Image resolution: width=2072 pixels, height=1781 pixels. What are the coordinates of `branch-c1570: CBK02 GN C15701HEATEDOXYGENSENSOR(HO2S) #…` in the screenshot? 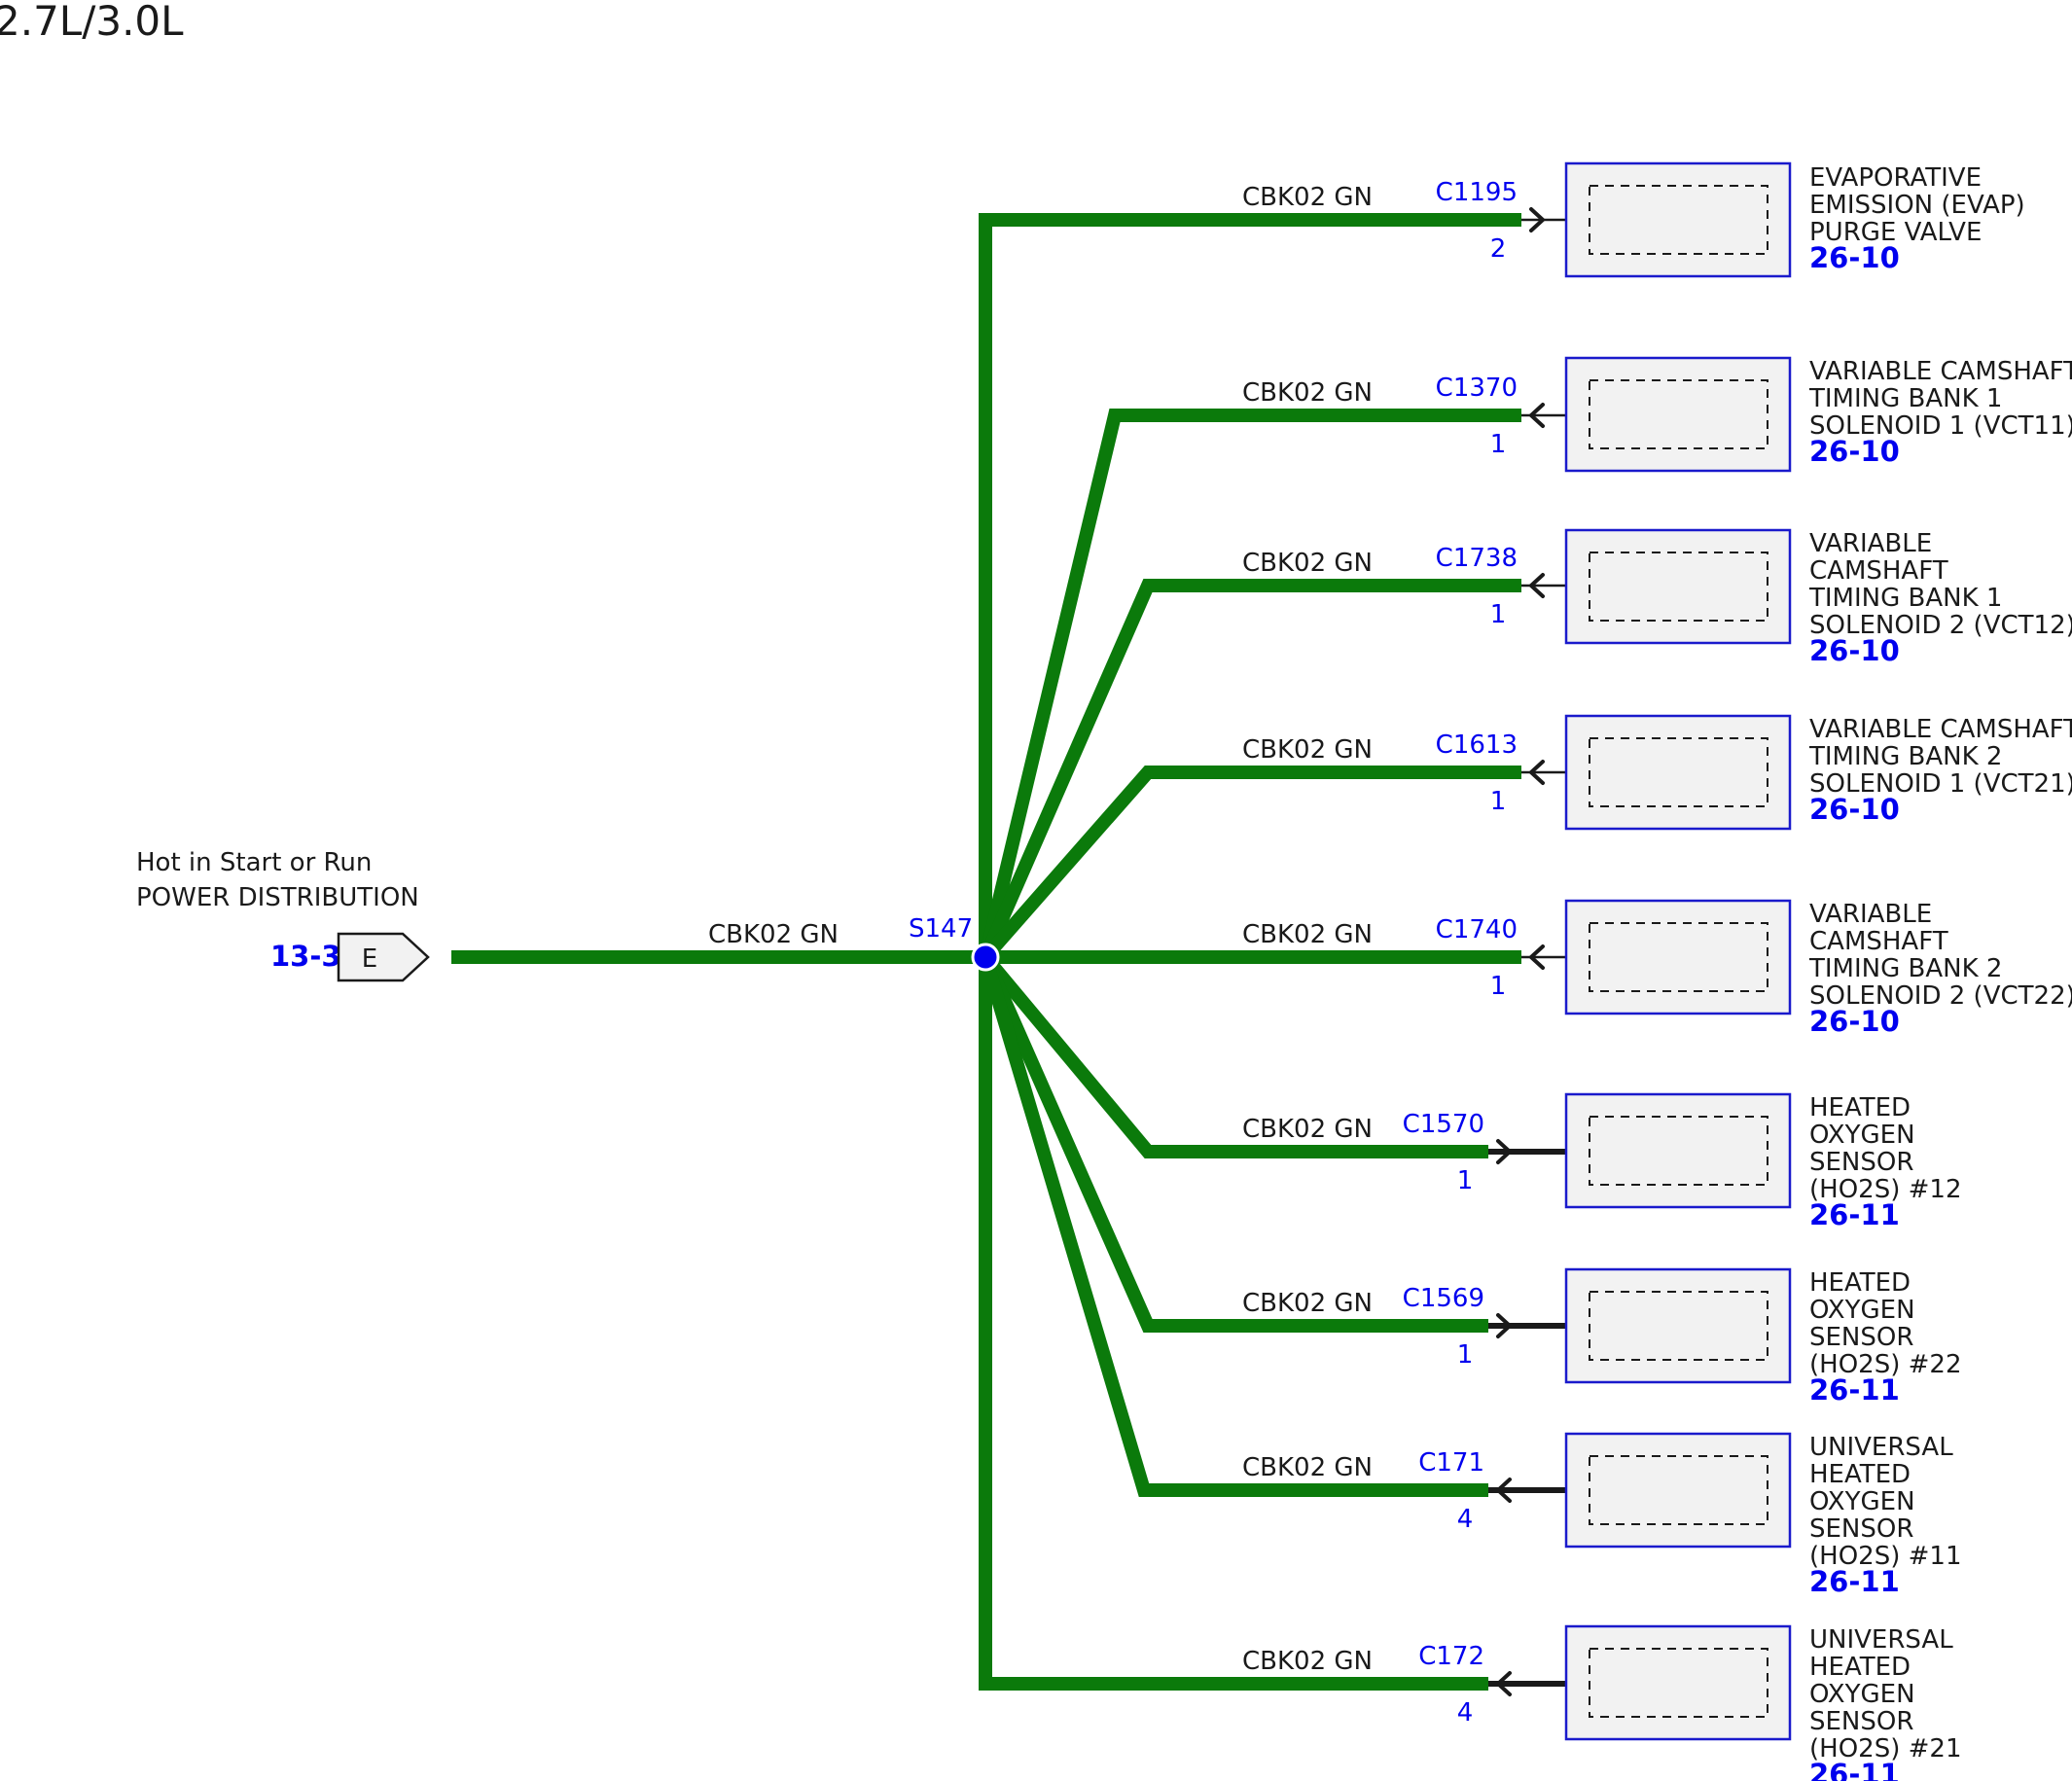 It's located at (1602, 1161).